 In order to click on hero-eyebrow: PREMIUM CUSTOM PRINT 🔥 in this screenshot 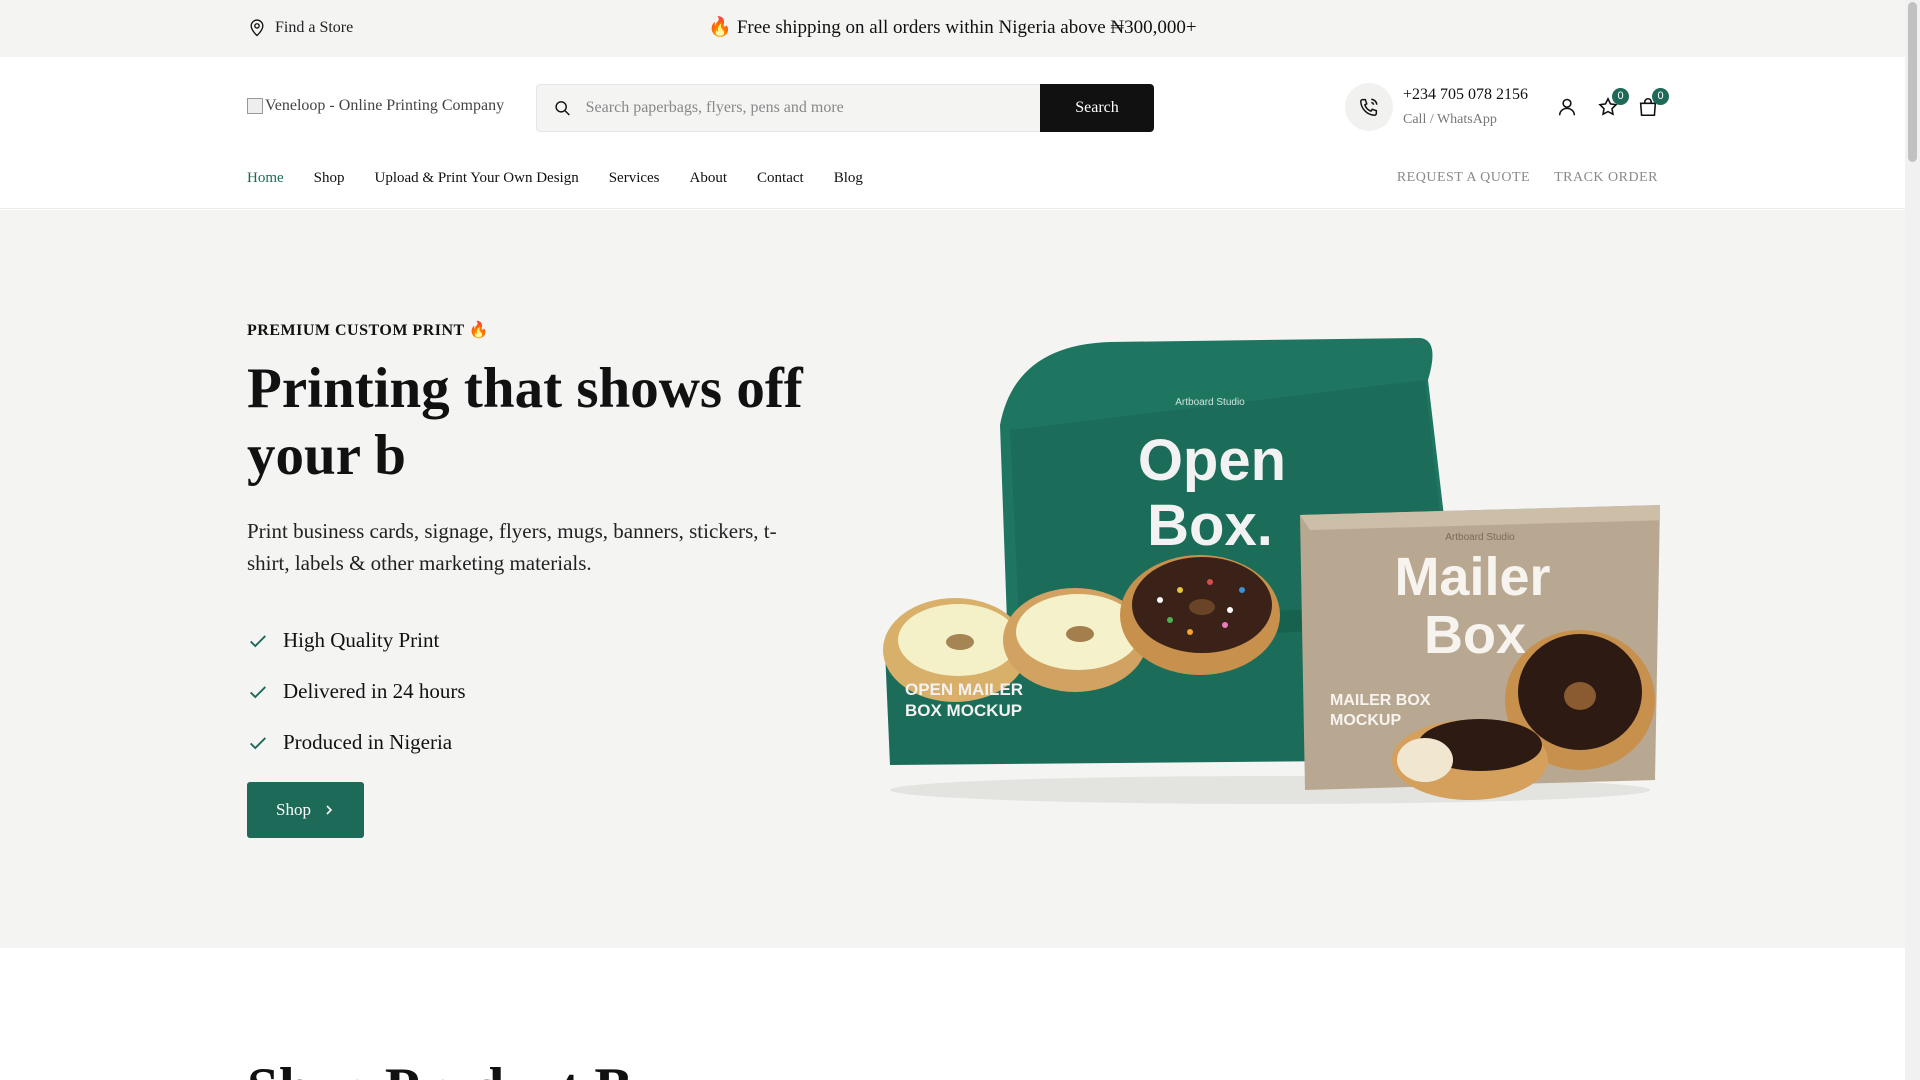, I will do `click(368, 330)`.